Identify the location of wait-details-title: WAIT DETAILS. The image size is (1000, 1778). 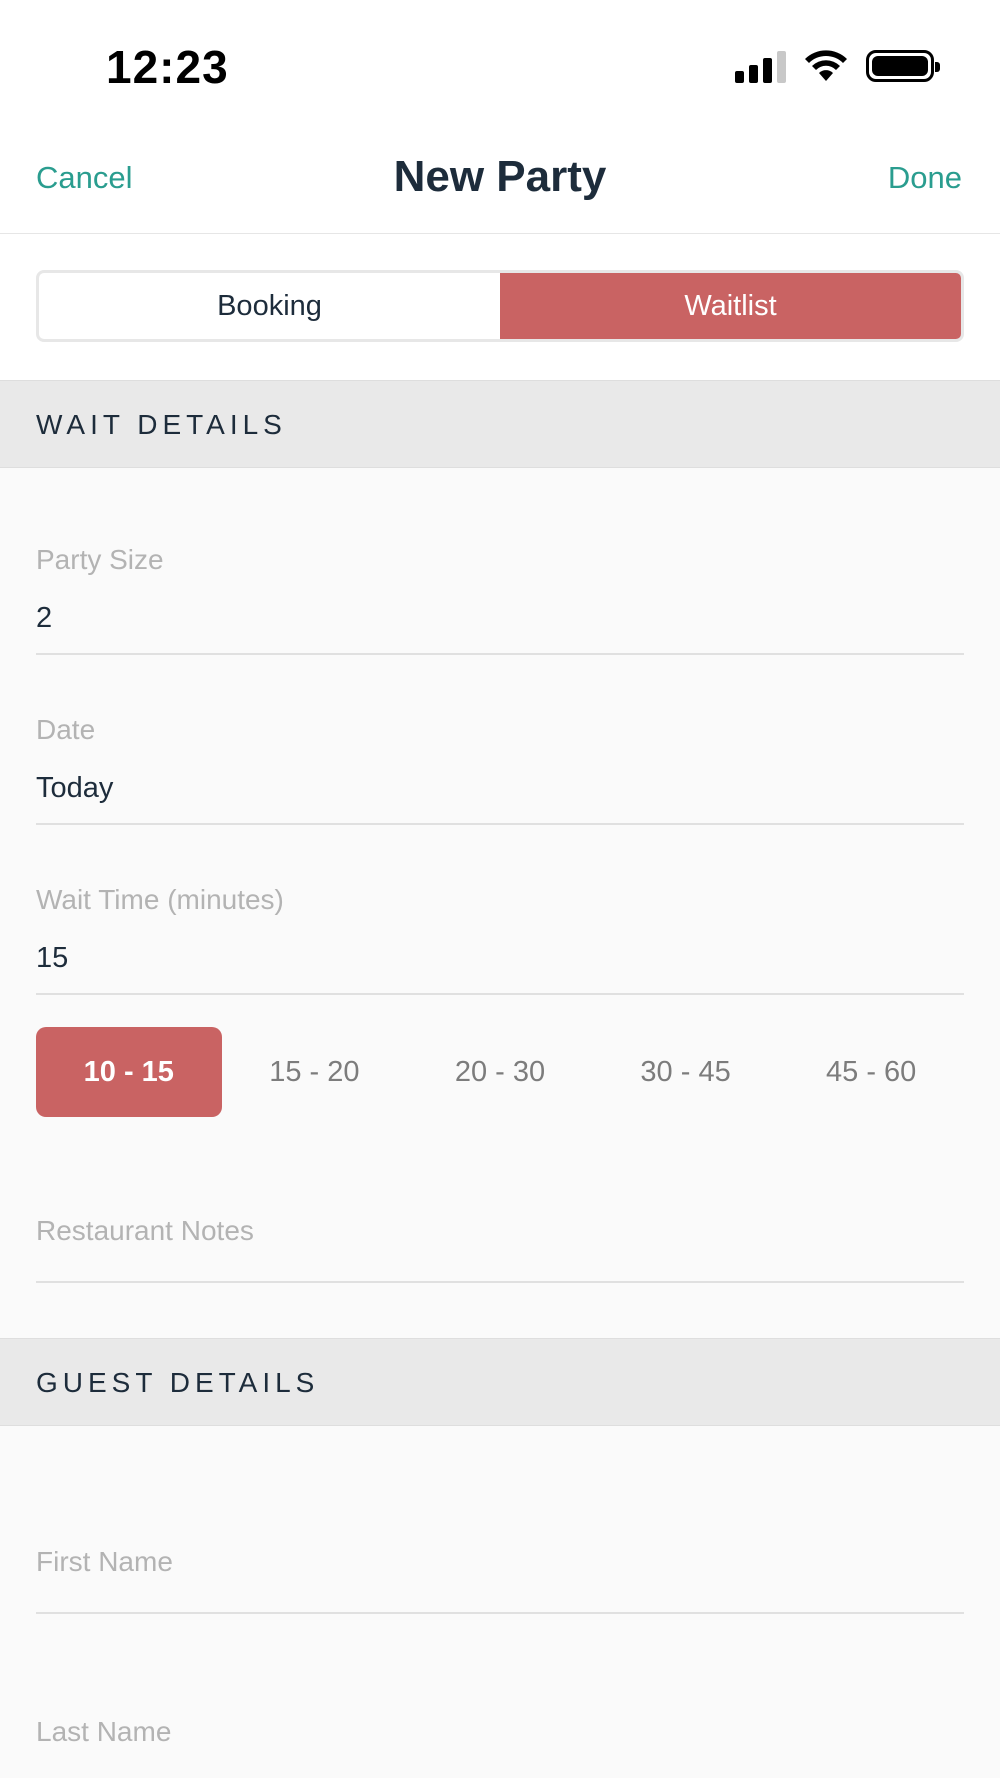
(161, 424).